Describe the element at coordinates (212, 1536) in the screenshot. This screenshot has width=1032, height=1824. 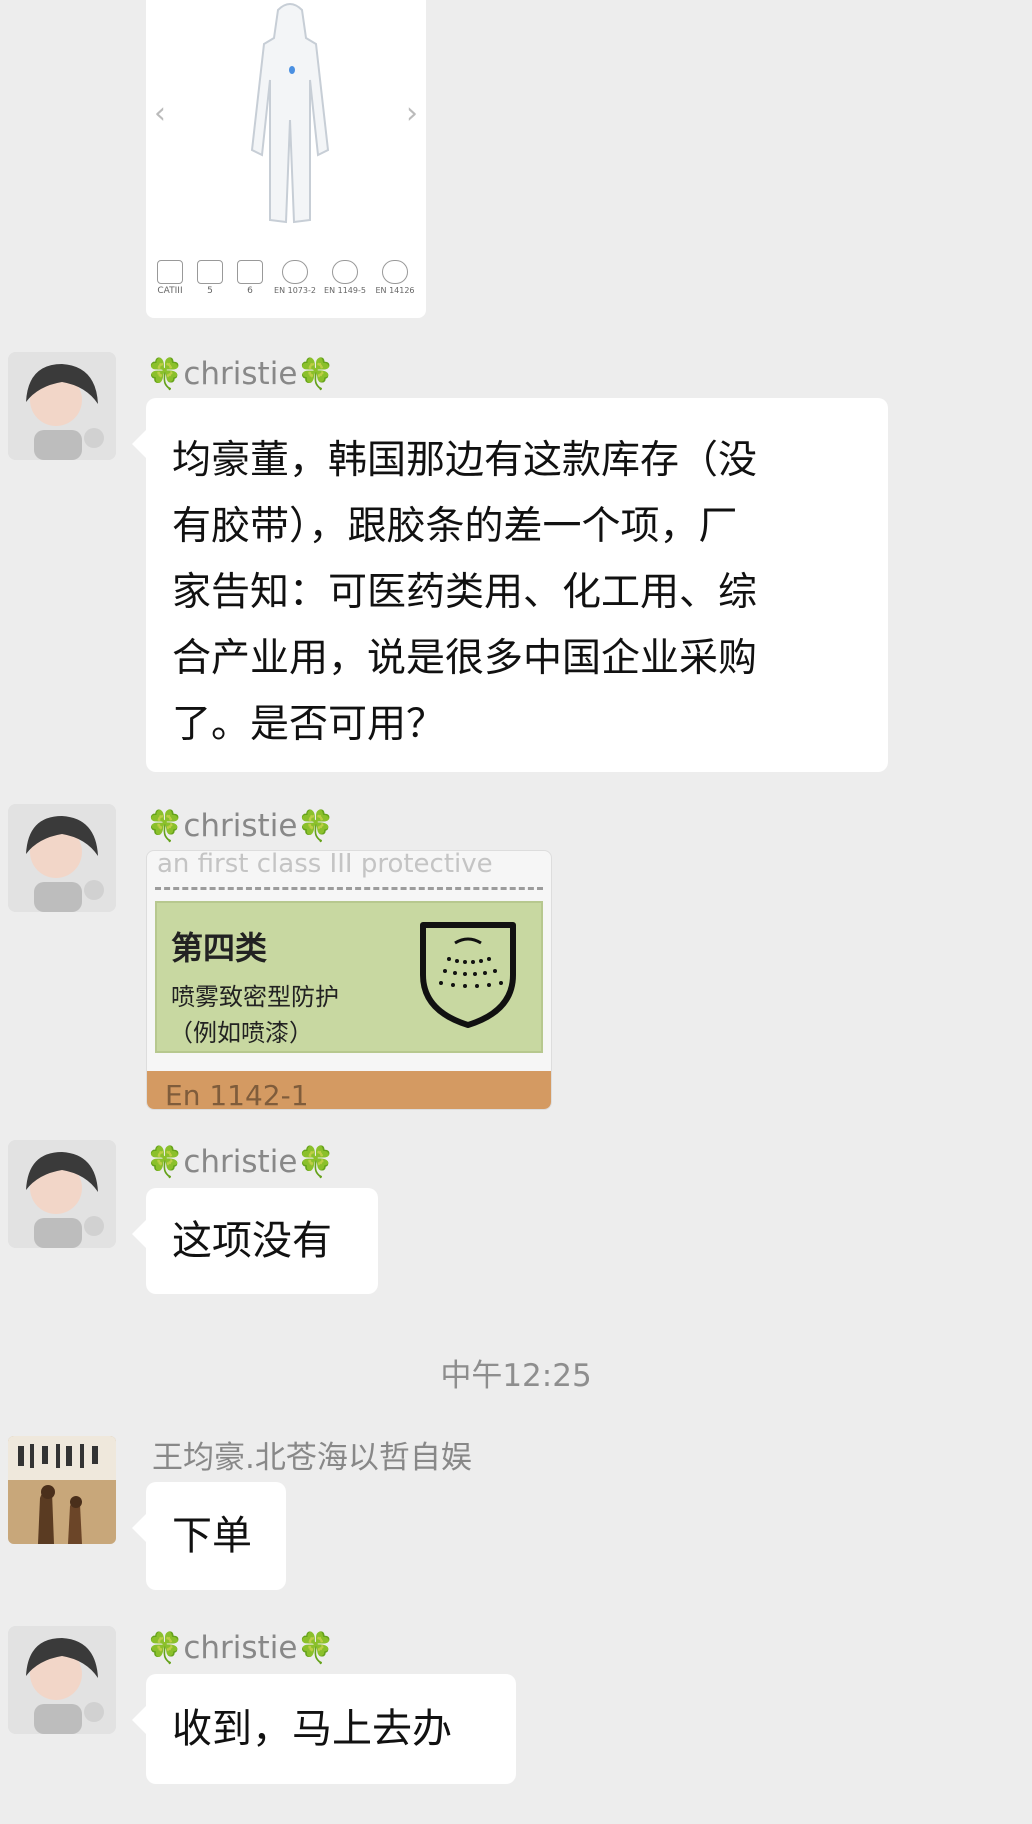
I see `message-text: 下单` at that location.